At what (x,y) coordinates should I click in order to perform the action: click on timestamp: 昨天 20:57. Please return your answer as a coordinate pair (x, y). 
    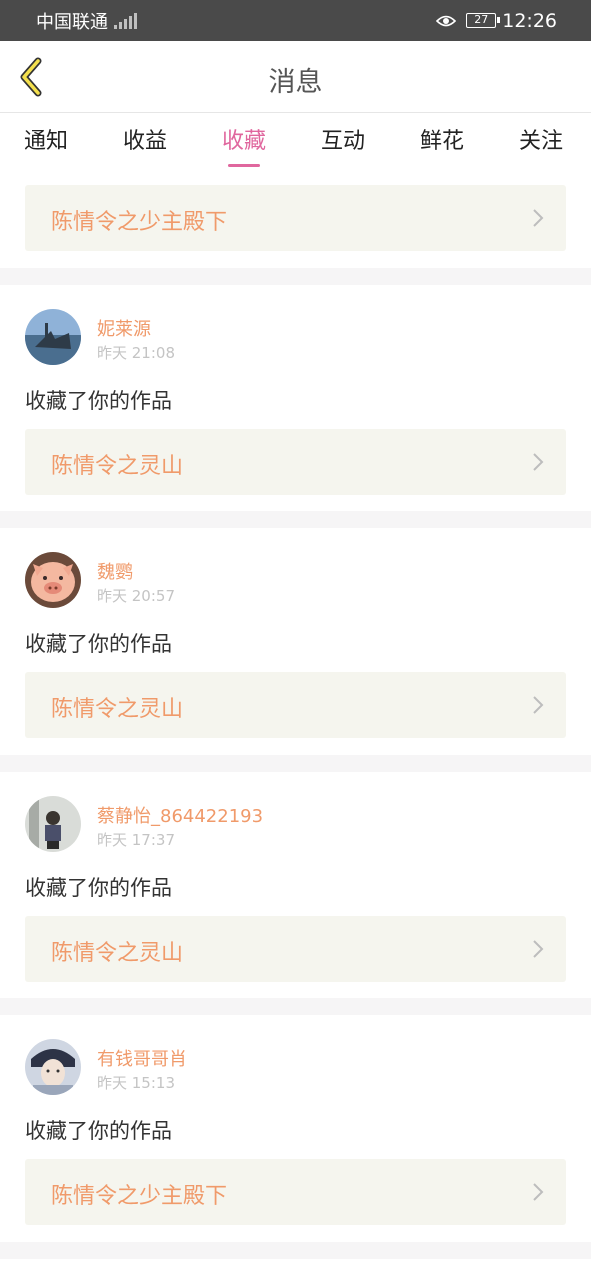
    Looking at the image, I should click on (136, 596).